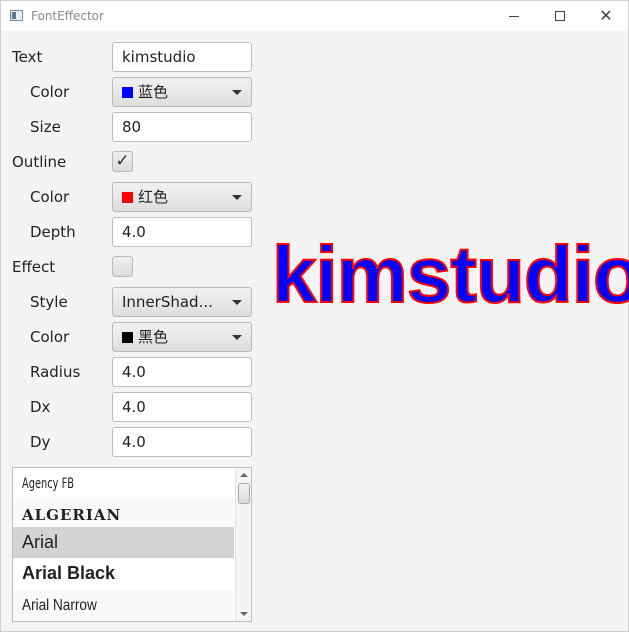  I want to click on text-color-combo: 蓝色, so click(182, 92).